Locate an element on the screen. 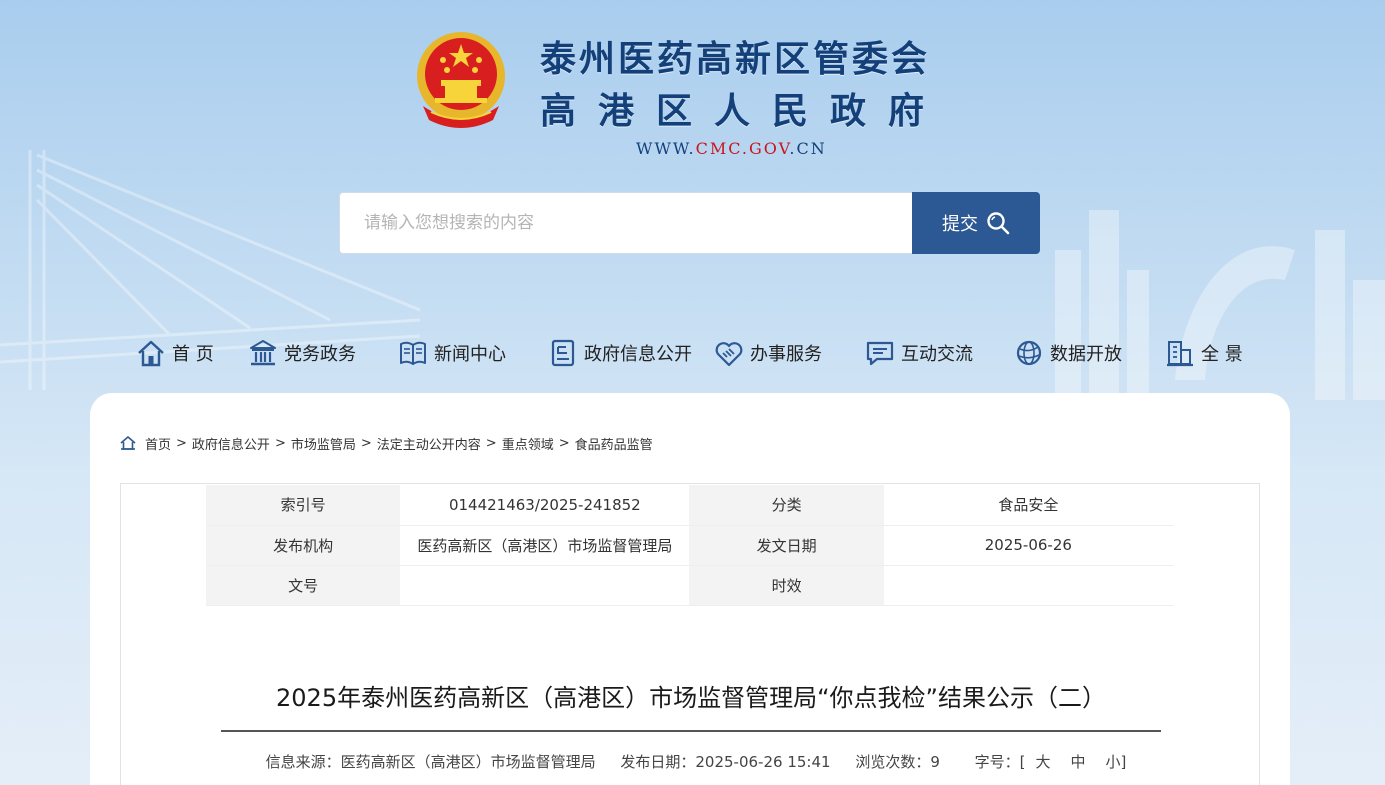 The image size is (1385, 785). meta-validity-label: 时效 is located at coordinates (786, 585).